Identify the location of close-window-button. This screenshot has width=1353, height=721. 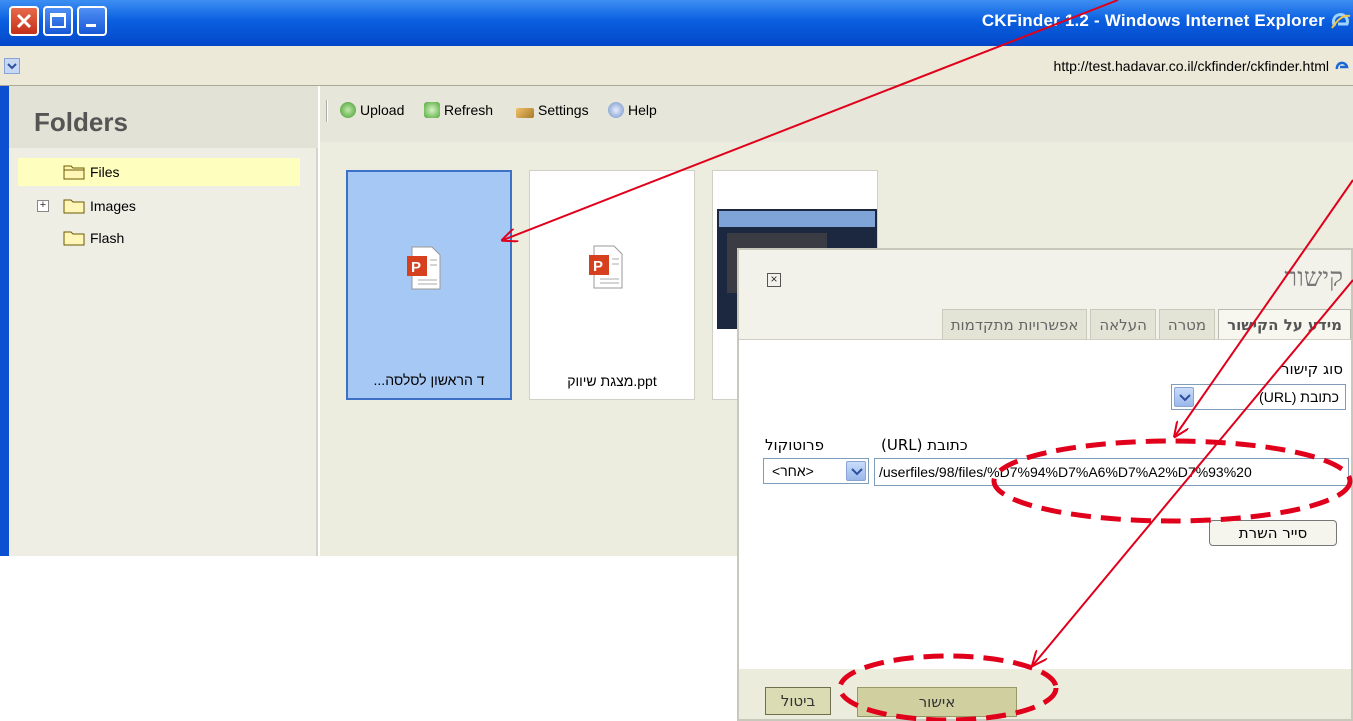
(24, 21).